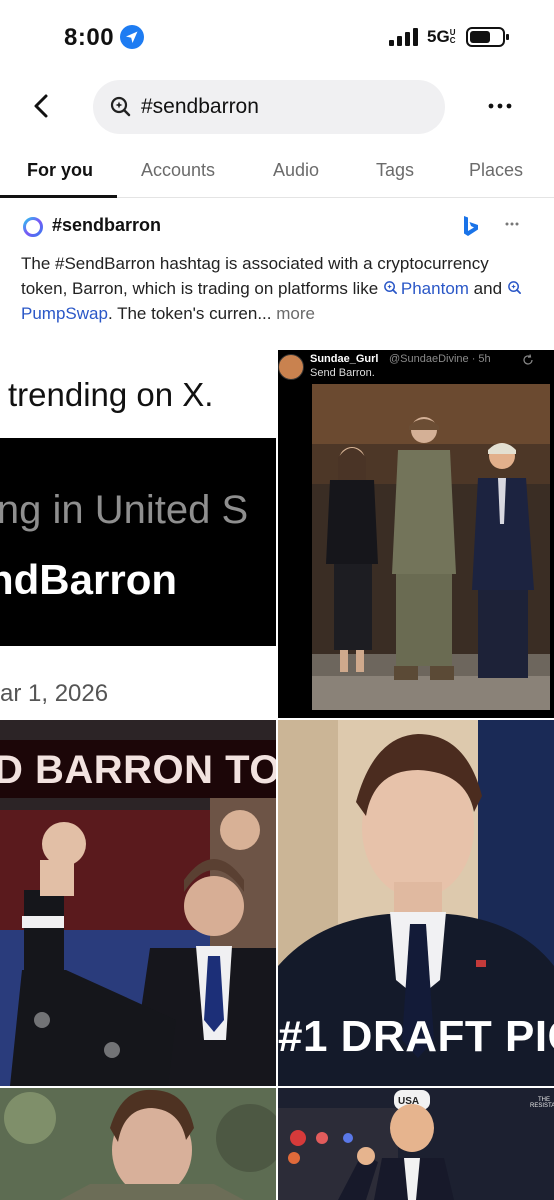 The height and width of the screenshot is (1200, 554). I want to click on tweet-author-handle: @SundaeDivine · 5h, so click(440, 359).